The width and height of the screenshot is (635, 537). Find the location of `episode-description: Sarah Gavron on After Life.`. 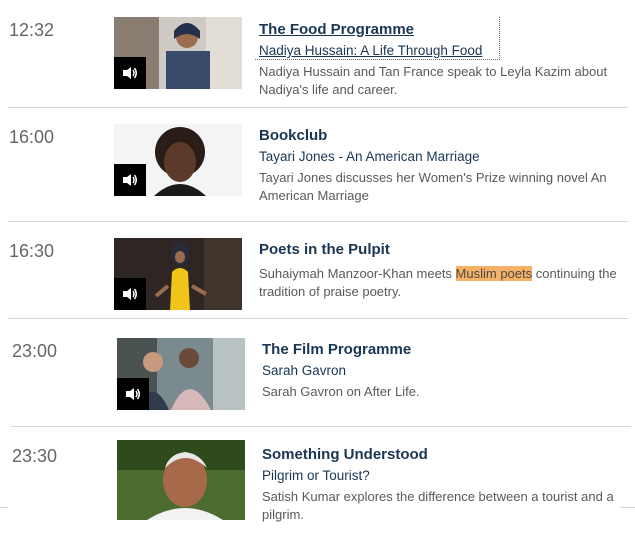

episode-description: Sarah Gavron on After Life. is located at coordinates (341, 391).